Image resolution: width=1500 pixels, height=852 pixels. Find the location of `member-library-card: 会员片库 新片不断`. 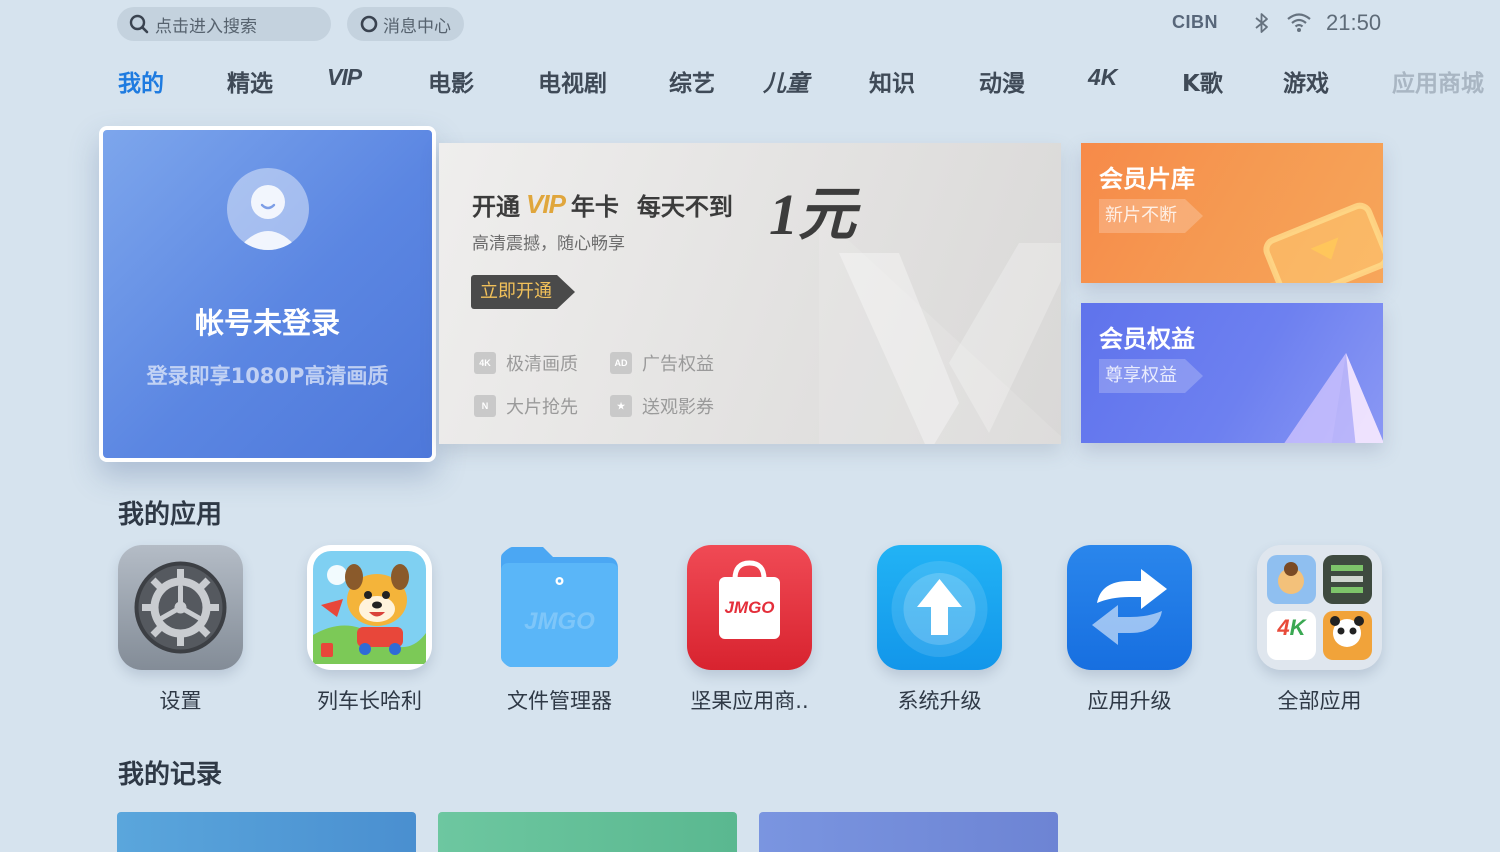

member-library-card: 会员片库 新片不断 is located at coordinates (1232, 213).